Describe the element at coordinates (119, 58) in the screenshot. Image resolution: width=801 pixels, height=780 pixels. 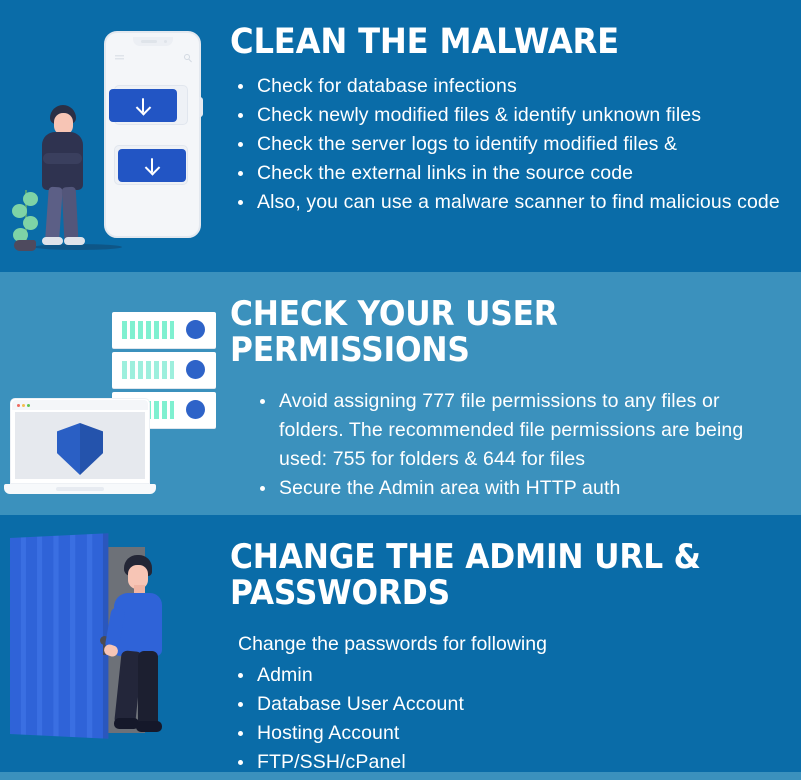
I see `hamburger-icon` at that location.